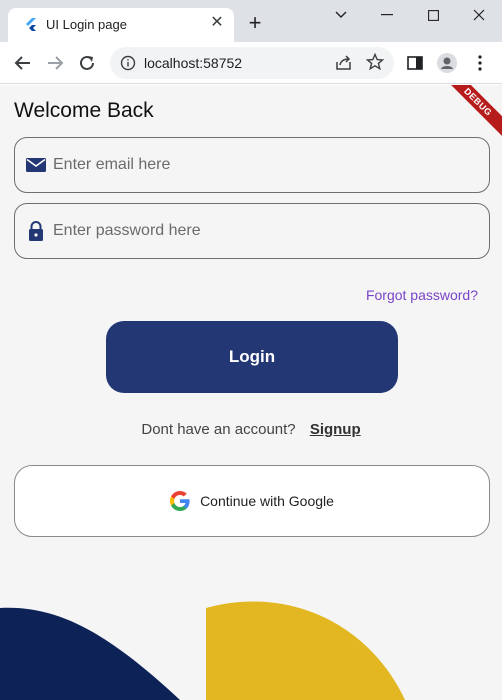 The image size is (502, 700). I want to click on tab-title: UI Login page, so click(86, 24).